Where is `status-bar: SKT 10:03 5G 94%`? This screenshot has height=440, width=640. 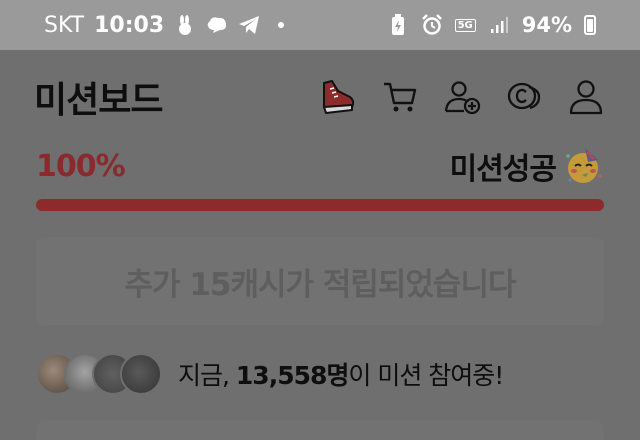
status-bar: SKT 10:03 5G 94% is located at coordinates (320, 25).